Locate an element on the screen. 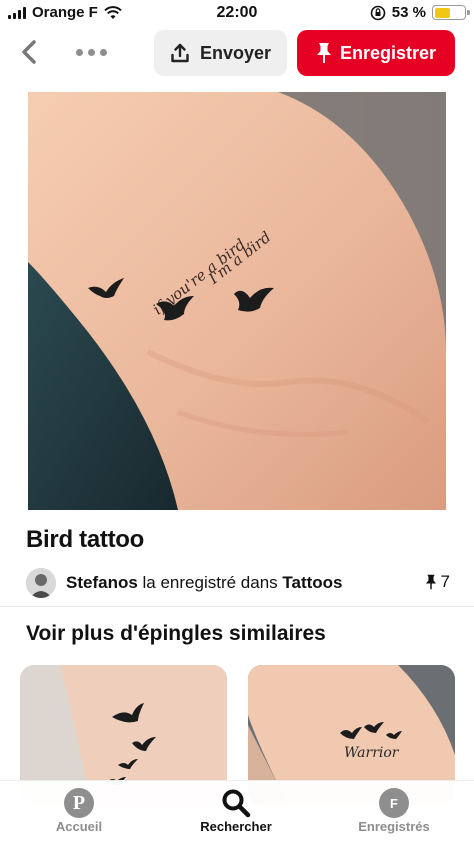  save-count-value: 7 is located at coordinates (445, 581).